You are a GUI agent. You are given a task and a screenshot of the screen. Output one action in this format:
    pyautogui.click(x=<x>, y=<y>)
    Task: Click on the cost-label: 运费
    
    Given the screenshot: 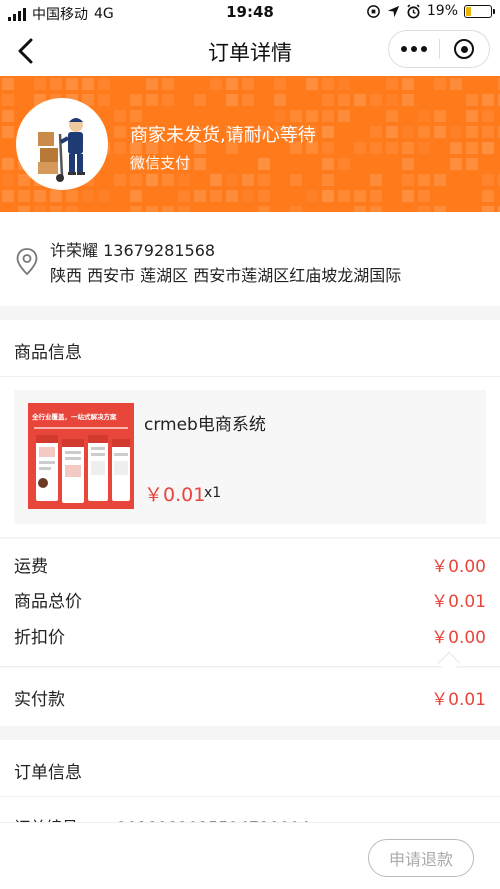 What is the action you would take?
    pyautogui.click(x=31, y=567)
    